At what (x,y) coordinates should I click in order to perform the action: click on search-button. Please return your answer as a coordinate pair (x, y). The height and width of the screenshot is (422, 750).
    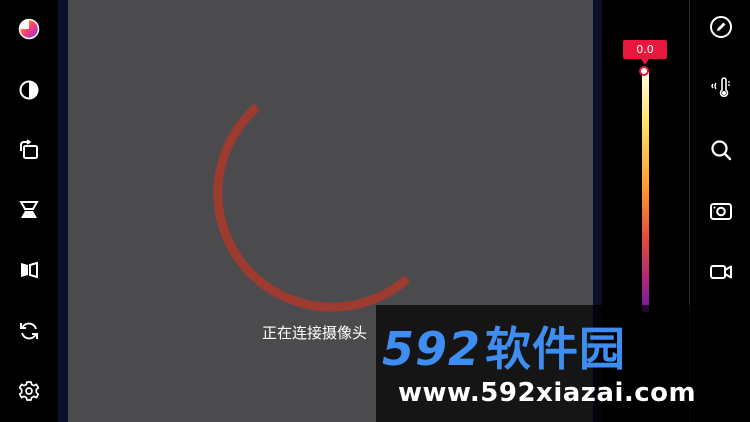
    Looking at the image, I should click on (721, 150).